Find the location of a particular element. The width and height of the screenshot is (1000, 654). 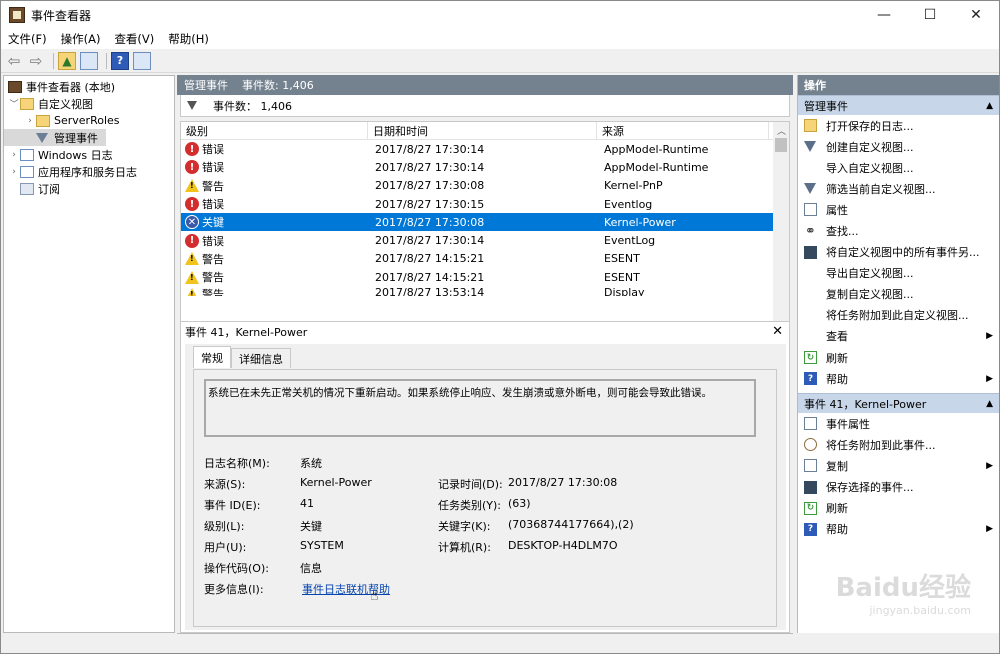

table-row: ! 警告 2017/8/27 13:53:14 Display is located at coordinates (485, 291).